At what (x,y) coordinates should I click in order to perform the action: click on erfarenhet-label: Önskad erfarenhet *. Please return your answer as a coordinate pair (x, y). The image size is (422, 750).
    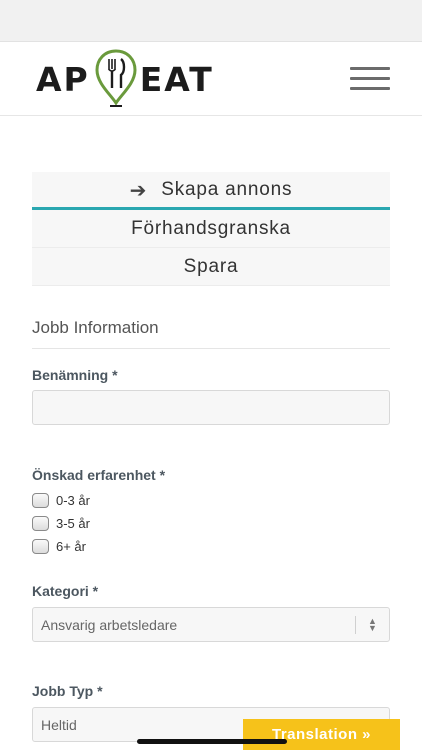
    Looking at the image, I should click on (99, 475).